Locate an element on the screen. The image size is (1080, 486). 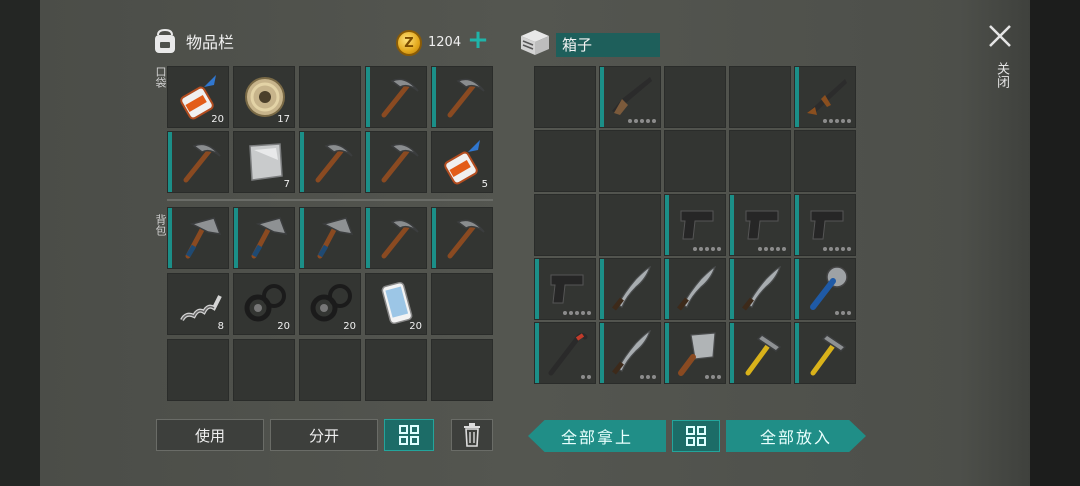
close-icon is located at coordinates (1000, 36).